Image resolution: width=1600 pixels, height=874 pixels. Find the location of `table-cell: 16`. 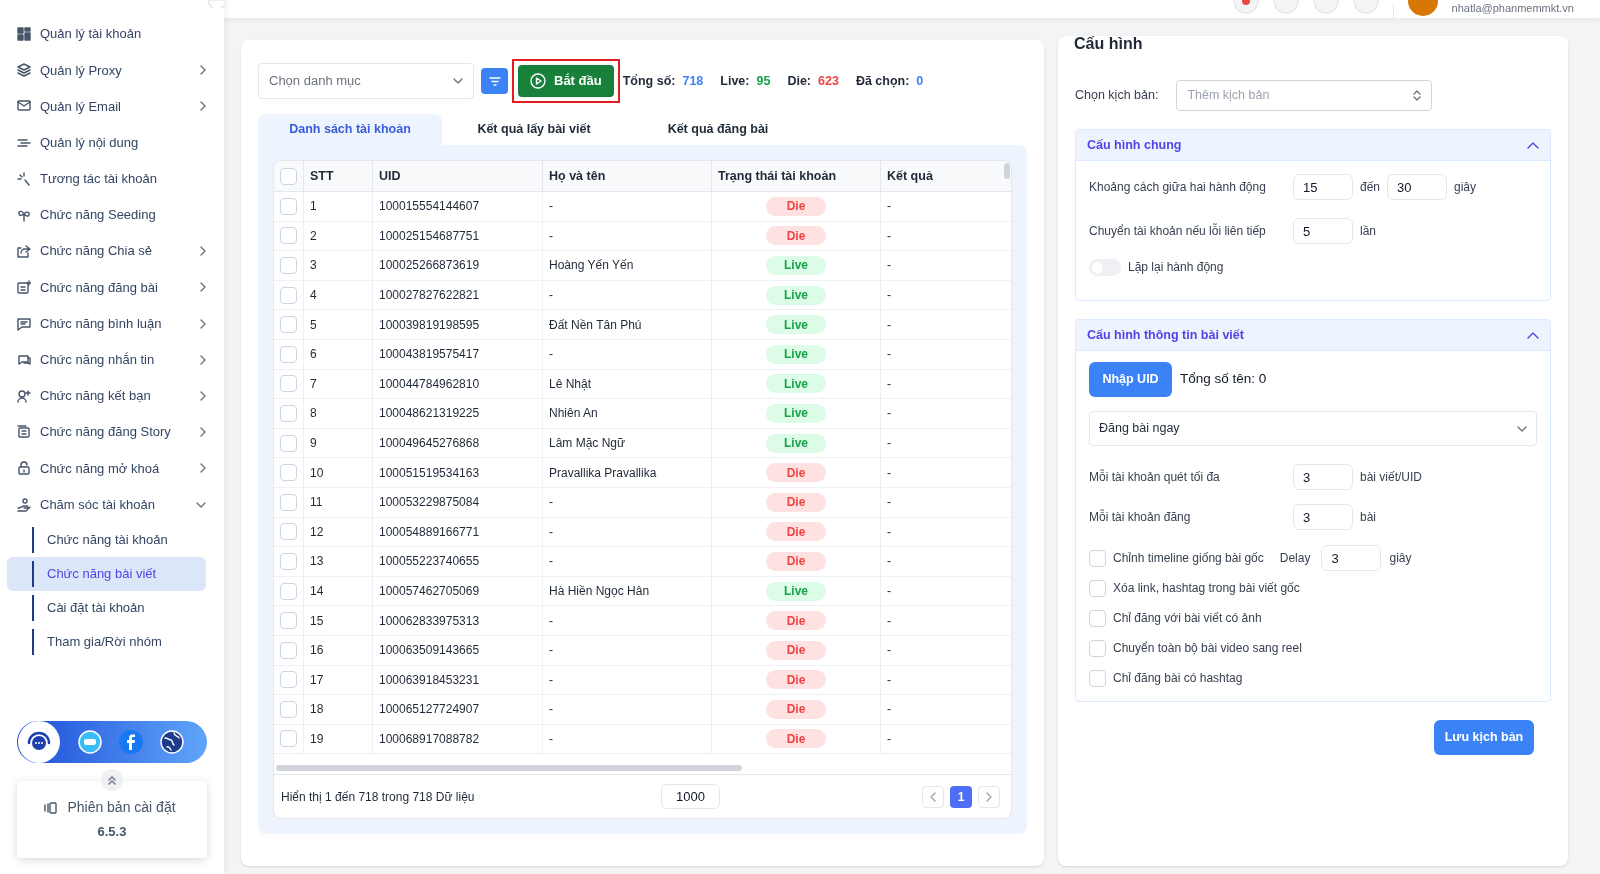

table-cell: 16 is located at coordinates (338, 650).